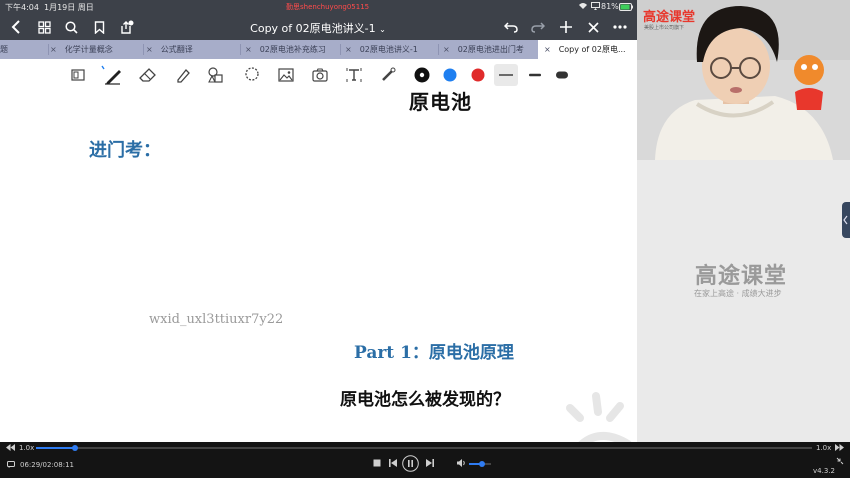  What do you see at coordinates (22, 7) in the screenshot?
I see `status-time: 下午4:04` at bounding box center [22, 7].